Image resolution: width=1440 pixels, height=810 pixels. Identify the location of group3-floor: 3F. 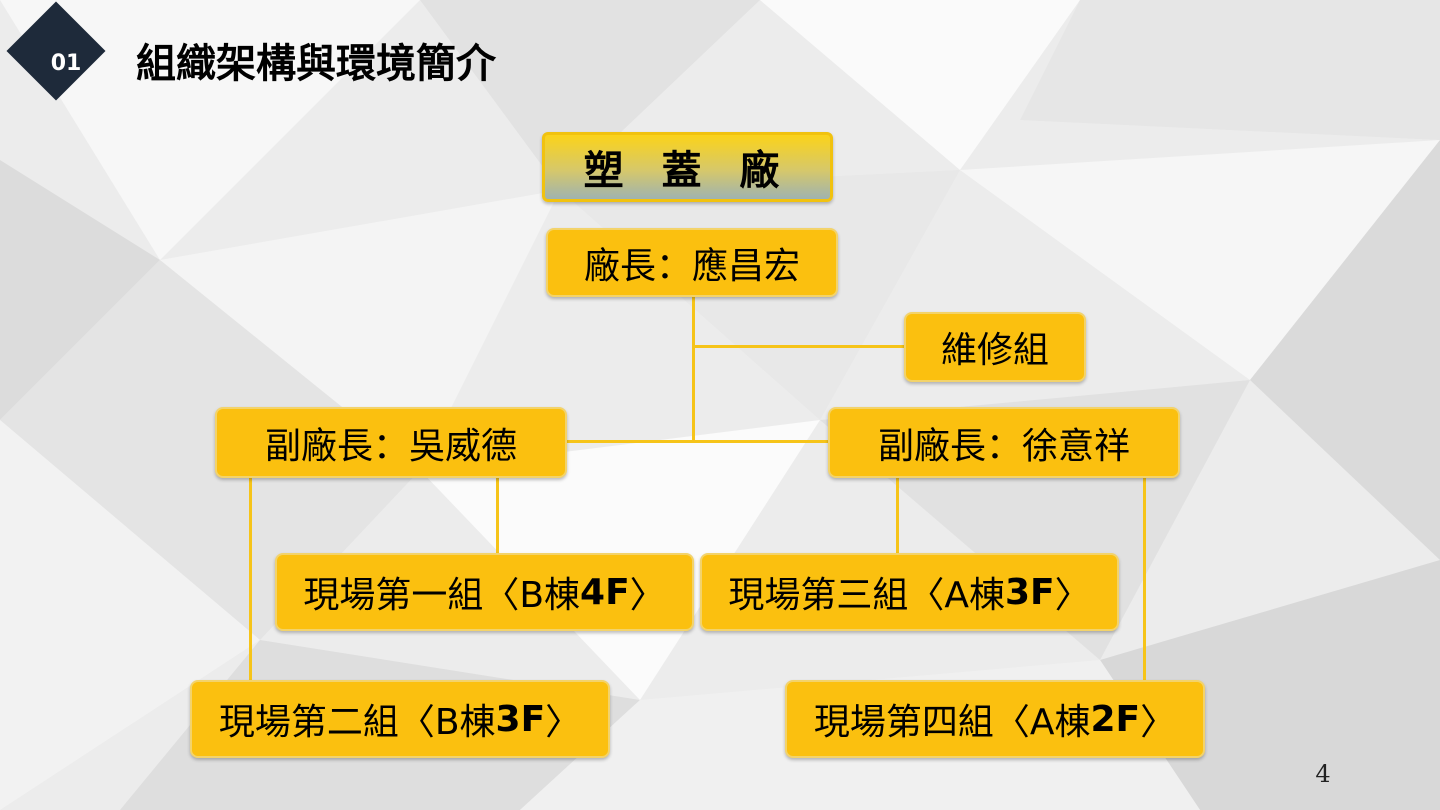
(1029, 592).